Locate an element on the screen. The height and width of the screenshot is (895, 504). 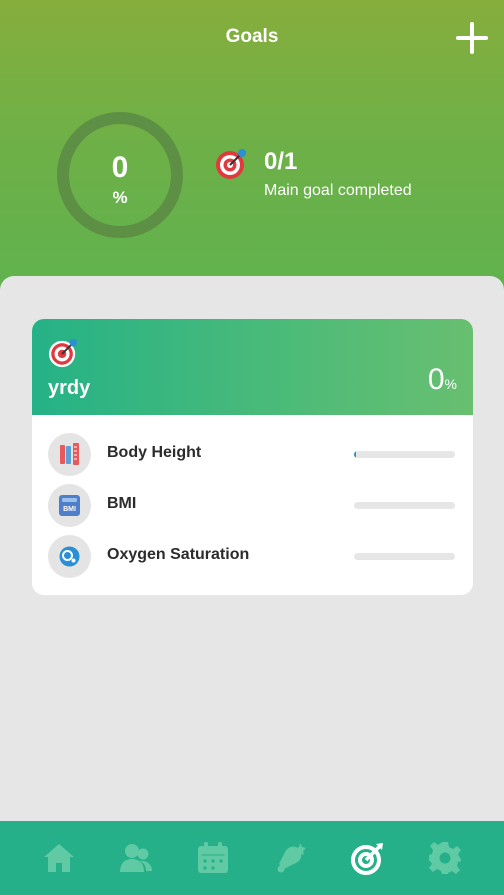
nav-reminders is located at coordinates (291, 858).